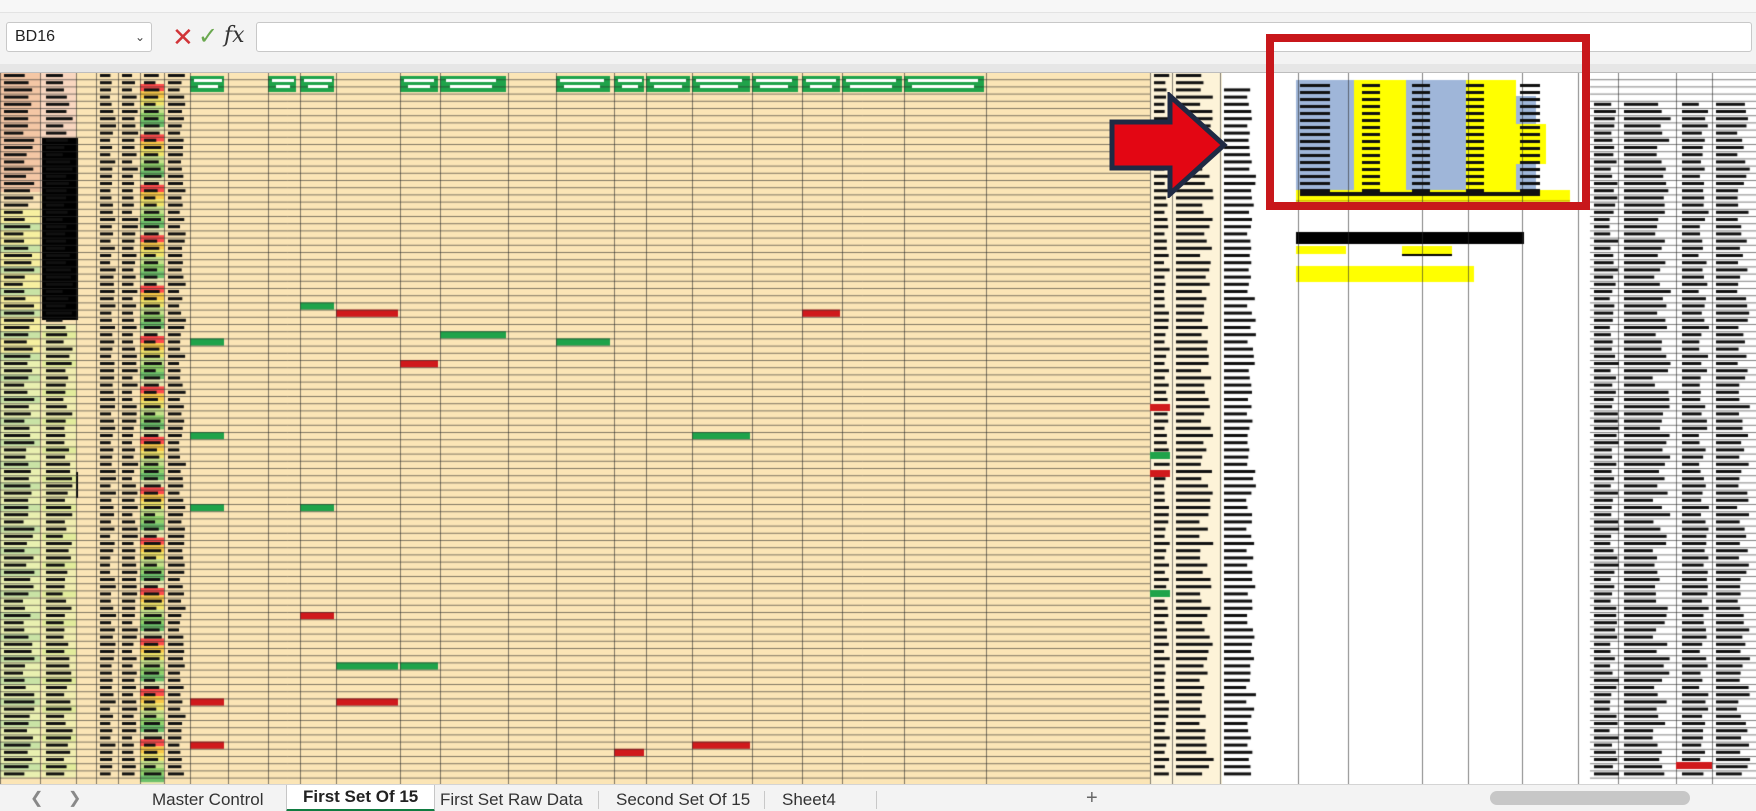 The image size is (1756, 811). Describe the element at coordinates (1590, 798) in the screenshot. I see `horizontal-scrollbar` at that location.